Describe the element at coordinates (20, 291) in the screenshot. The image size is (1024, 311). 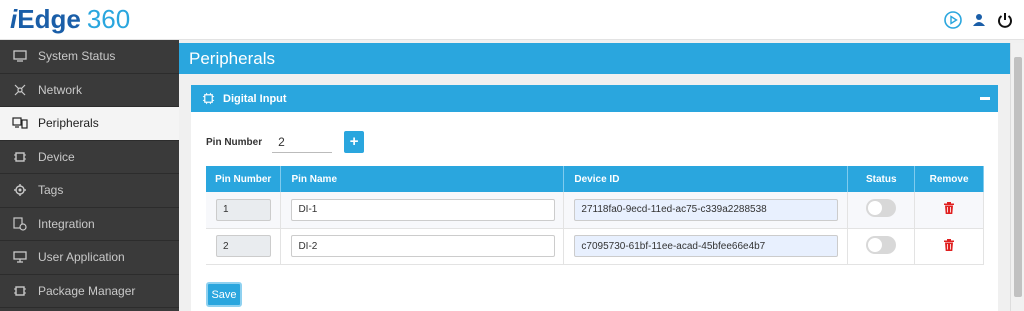
I see `package-icon` at that location.